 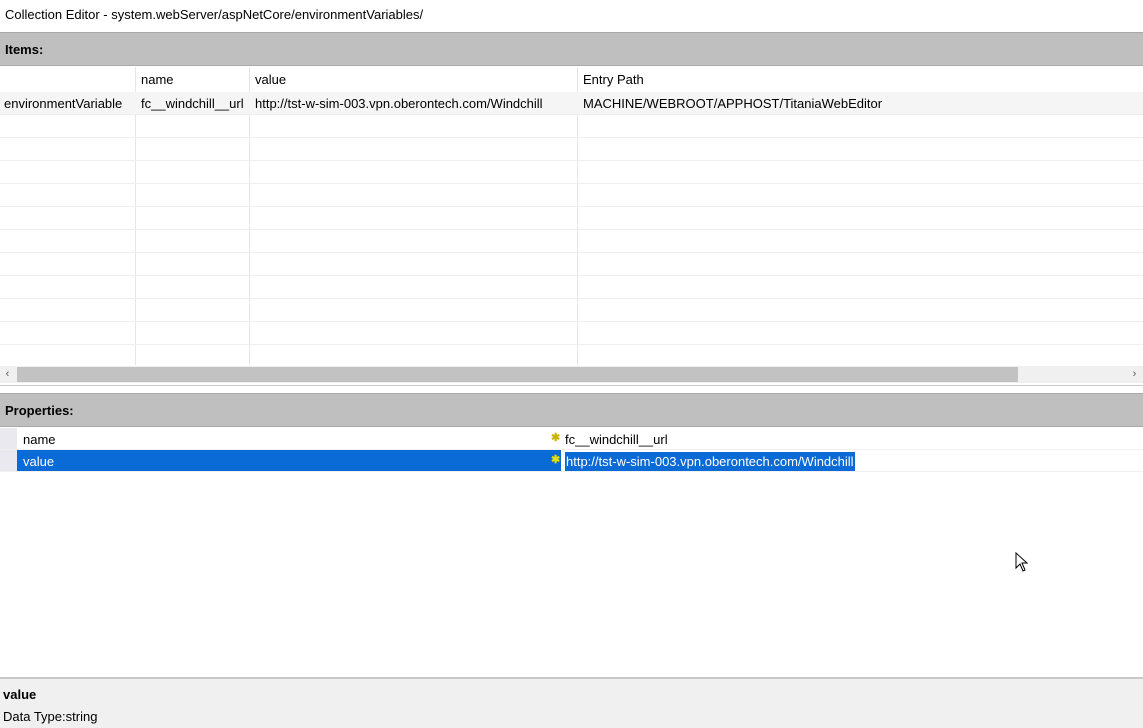 I want to click on chevron-left-icon: ‹, so click(x=7, y=374).